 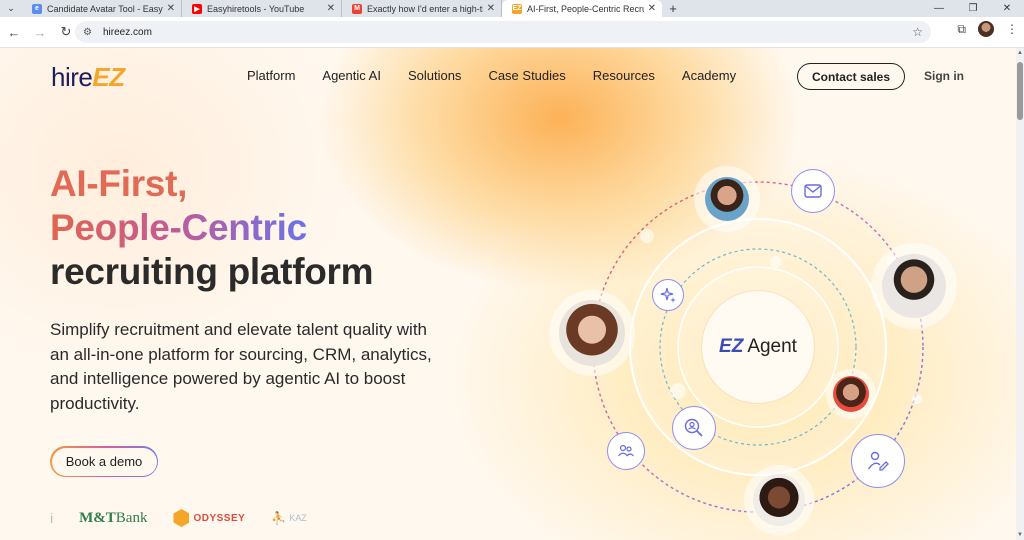 I want to click on address-bar: ⚙ hireez.com ☆, so click(x=503, y=32).